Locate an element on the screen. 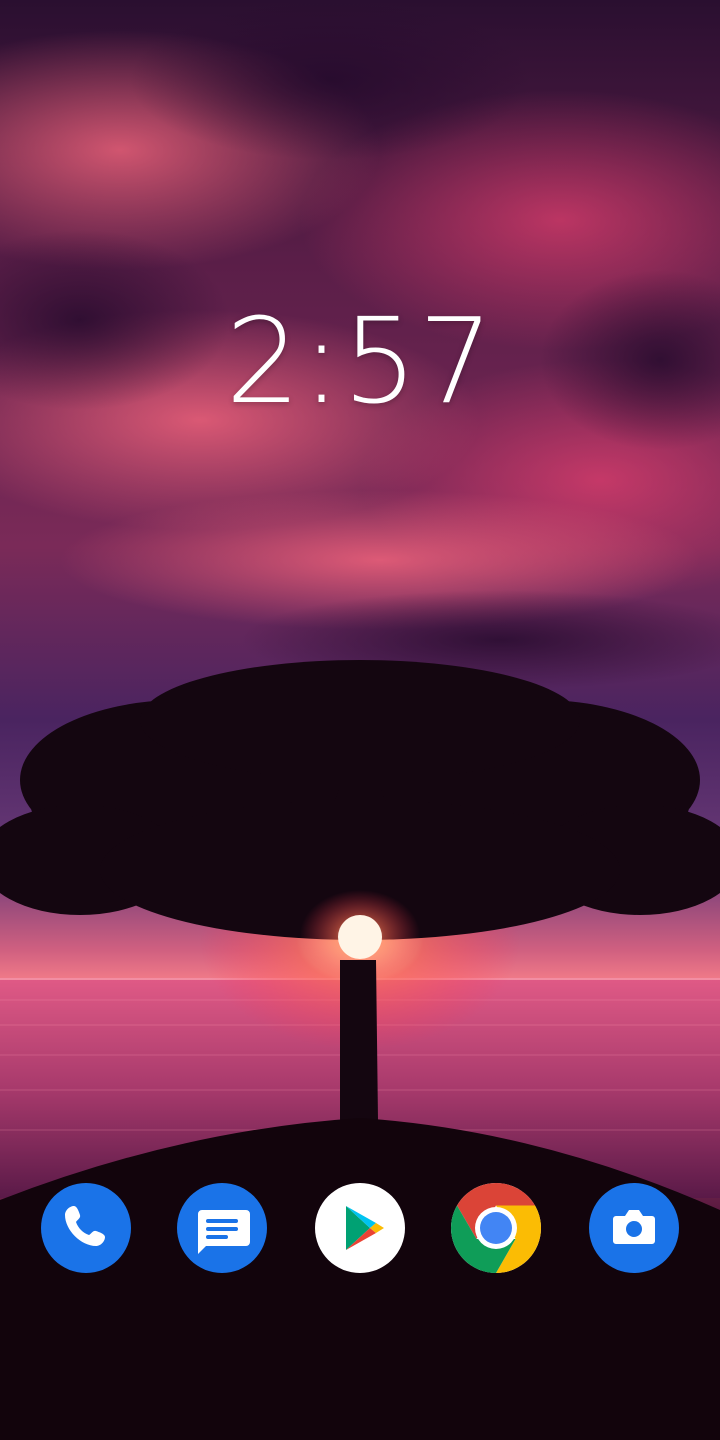 The width and height of the screenshot is (720, 1440). lock-clock: 2:57 is located at coordinates (360, 361).